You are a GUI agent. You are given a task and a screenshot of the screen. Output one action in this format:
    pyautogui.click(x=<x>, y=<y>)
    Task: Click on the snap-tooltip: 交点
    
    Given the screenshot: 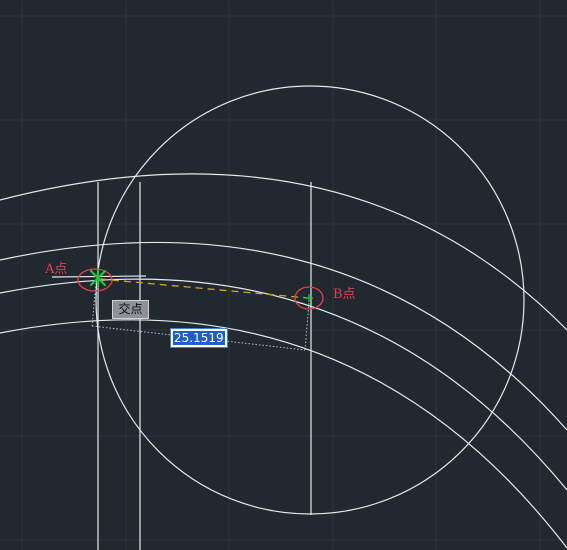 What is the action you would take?
    pyautogui.click(x=130, y=309)
    